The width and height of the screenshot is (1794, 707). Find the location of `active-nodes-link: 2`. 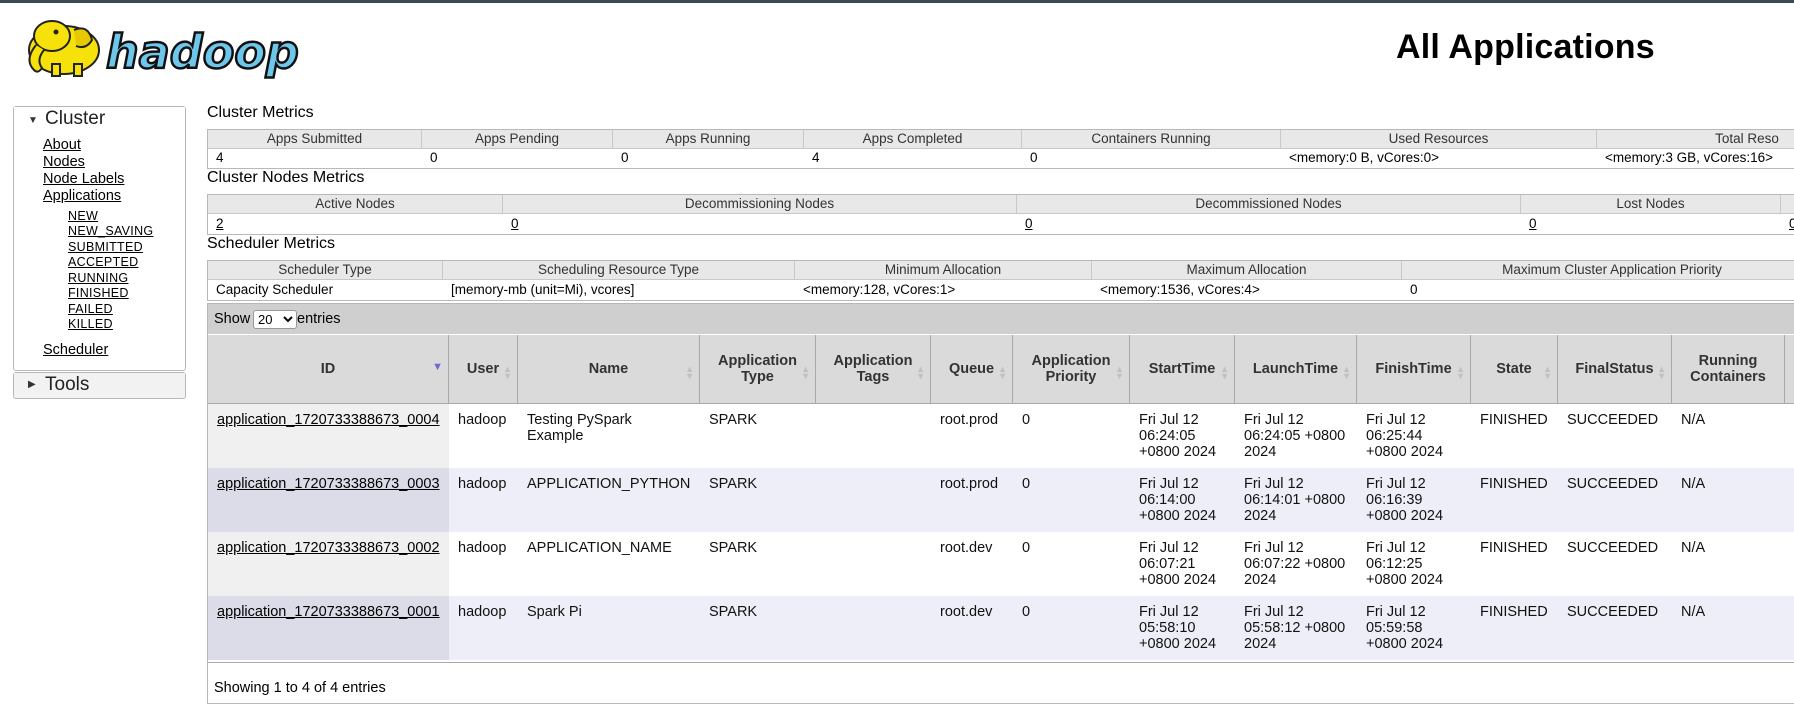

active-nodes-link: 2 is located at coordinates (355, 224).